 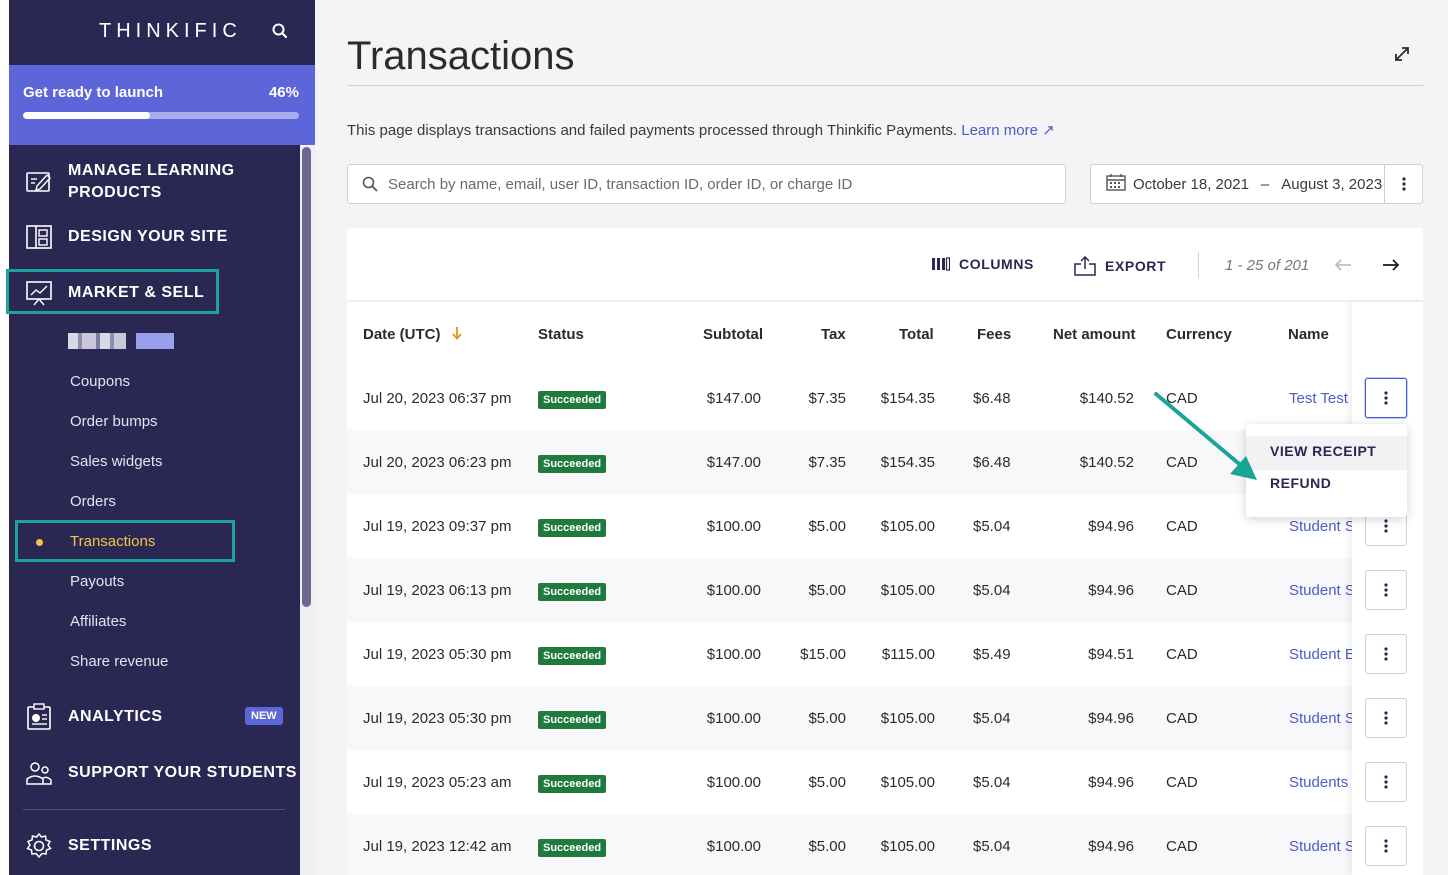 I want to click on highlight-market-and-sell, so click(x=112, y=291).